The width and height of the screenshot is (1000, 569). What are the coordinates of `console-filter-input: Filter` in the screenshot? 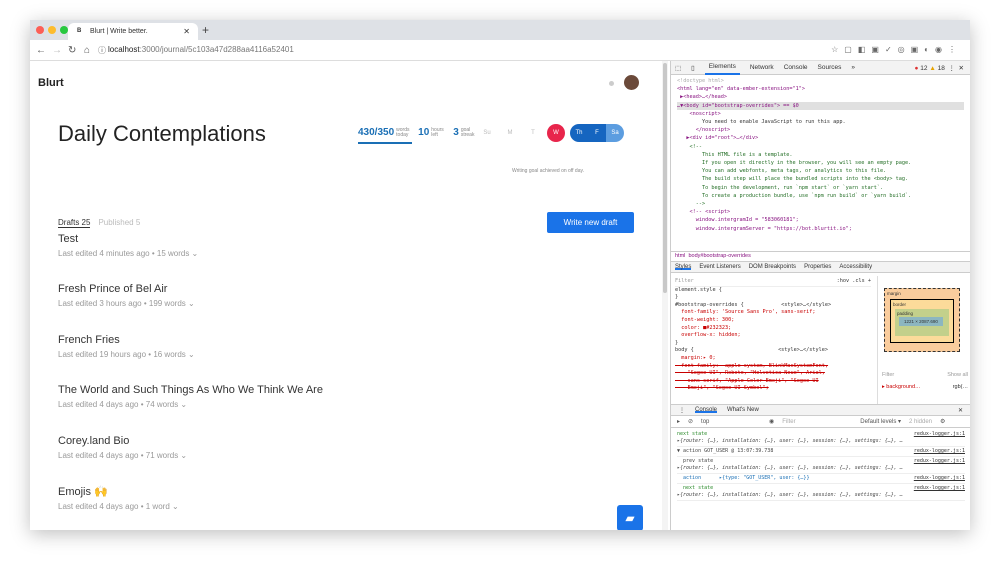 It's located at (817, 422).